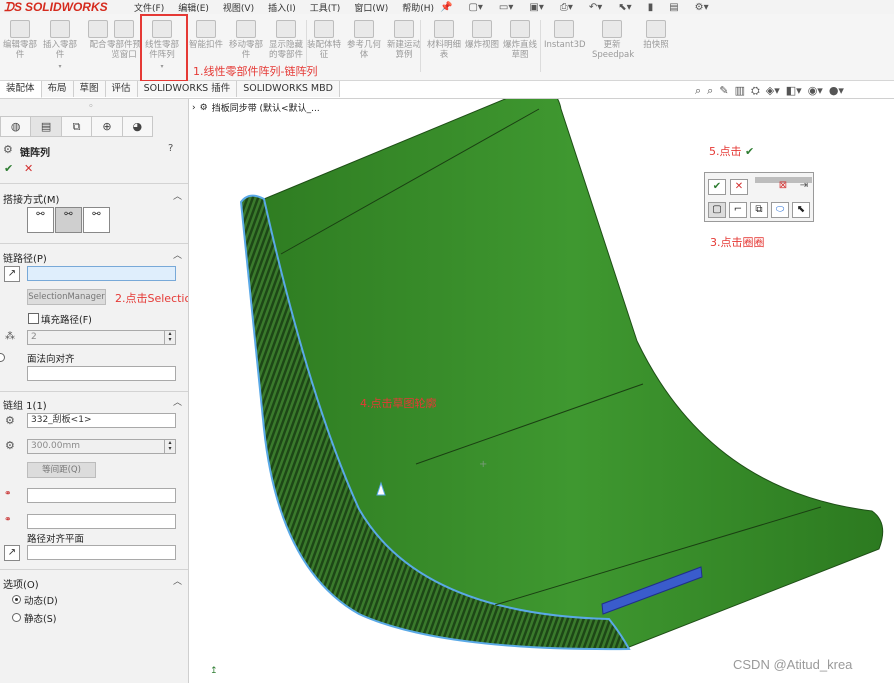  I want to click on quick-access-toolbar: 📌 ▢▾ ▭▾ ▣▾ ⎙▾ ↶▾ ⬉▾ ▮ ▤ ⚙▾, so click(574, 7).